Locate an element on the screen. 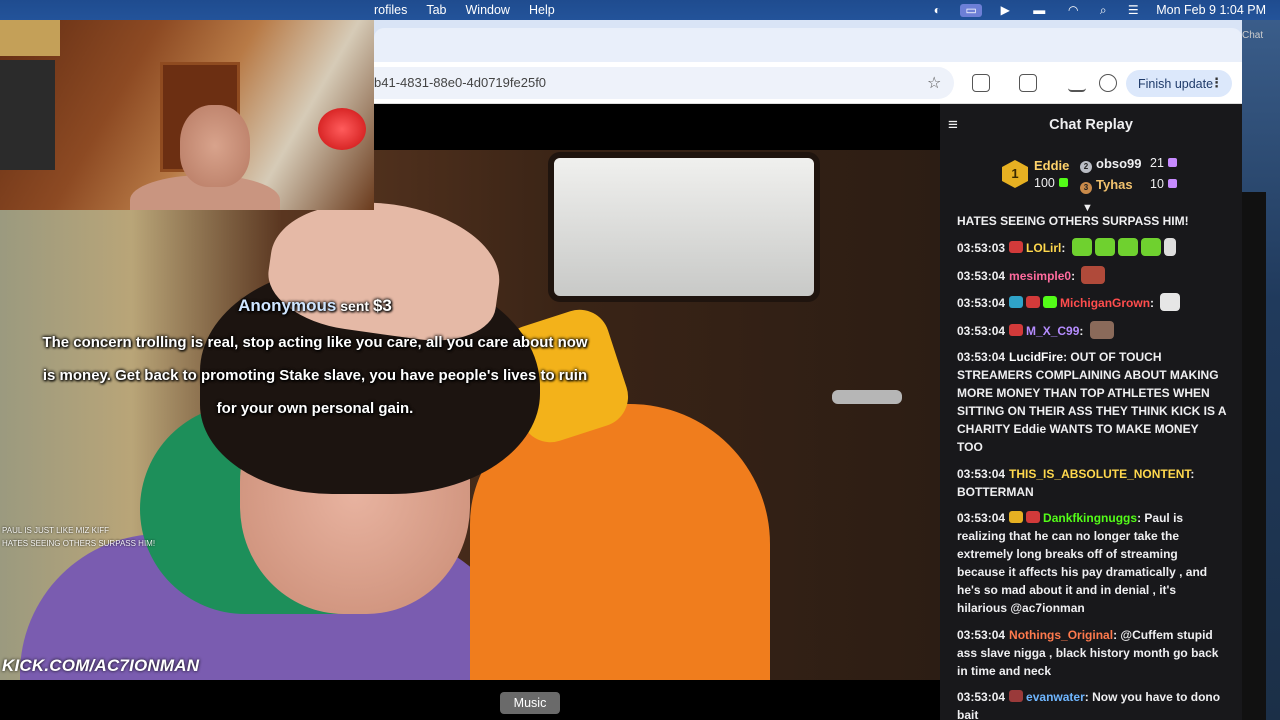 The height and width of the screenshot is (720, 1280). webcam-overlay is located at coordinates (187, 105).